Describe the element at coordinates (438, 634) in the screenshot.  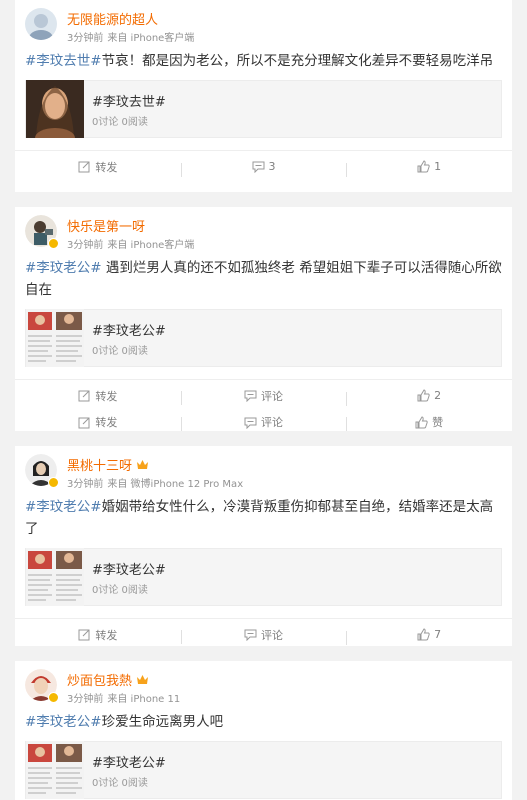
I see `like-count: 7` at that location.